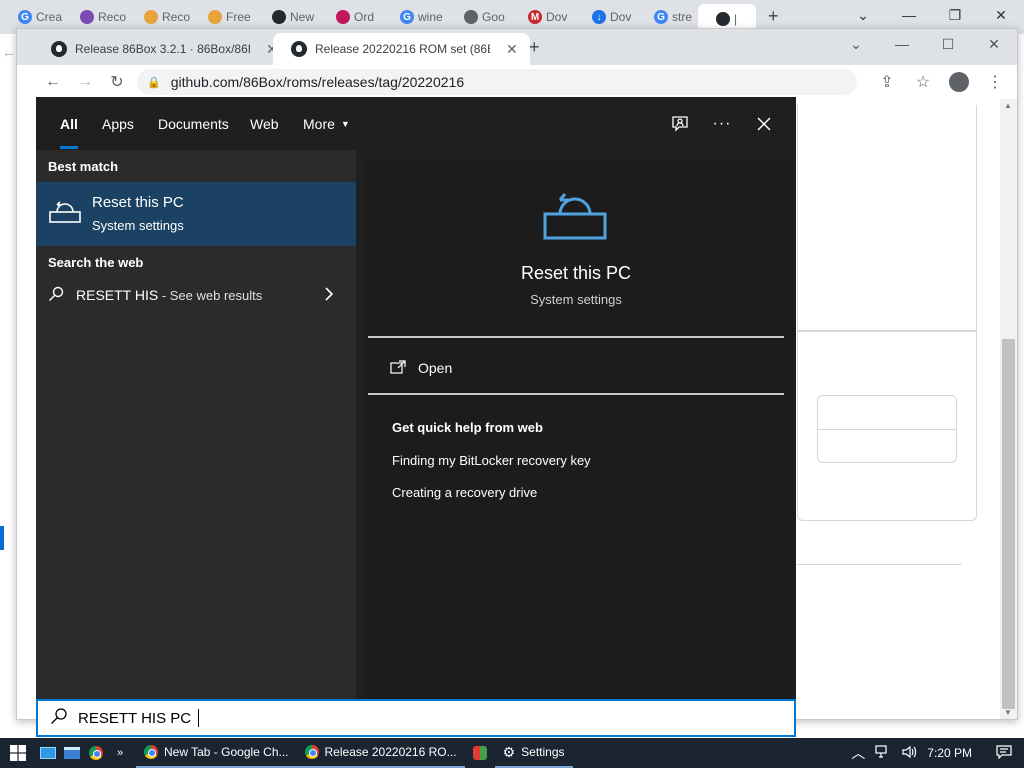 The height and width of the screenshot is (768, 1024). I want to click on outer-page-strip: ←, so click(8, 377).